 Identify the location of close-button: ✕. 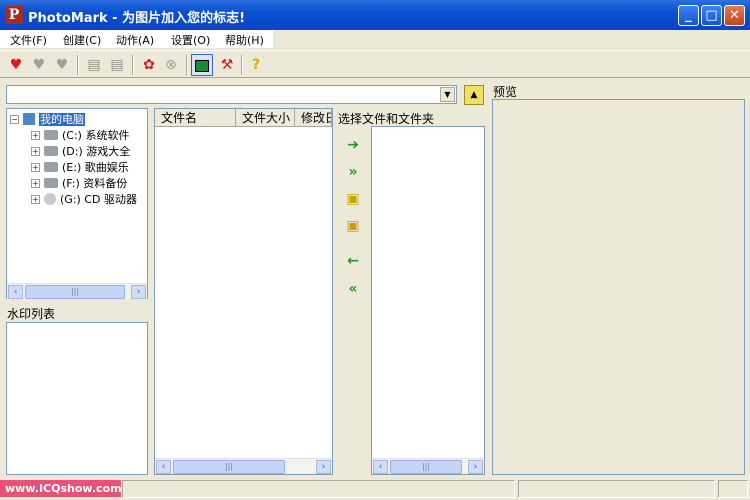
(734, 15).